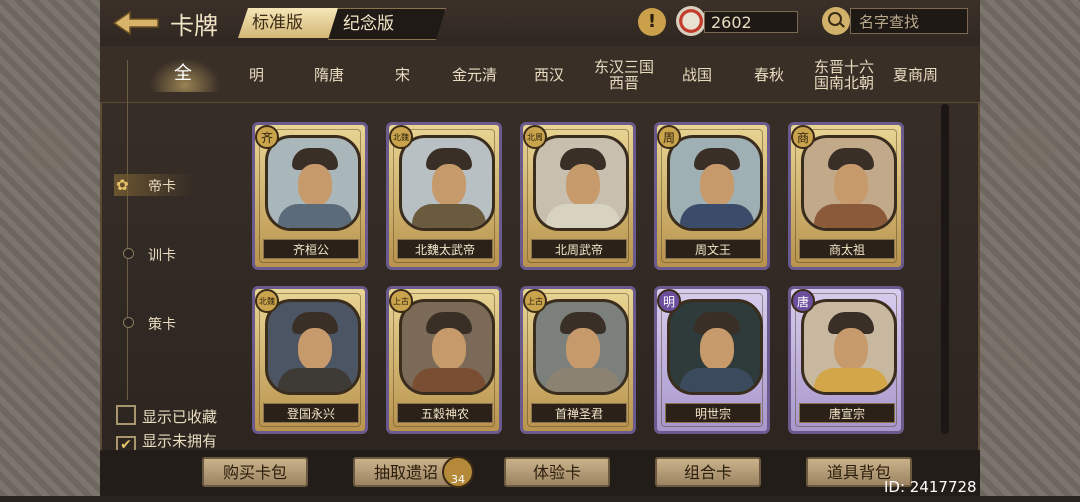  I want to click on player-id: ID: 2417728, so click(930, 487).